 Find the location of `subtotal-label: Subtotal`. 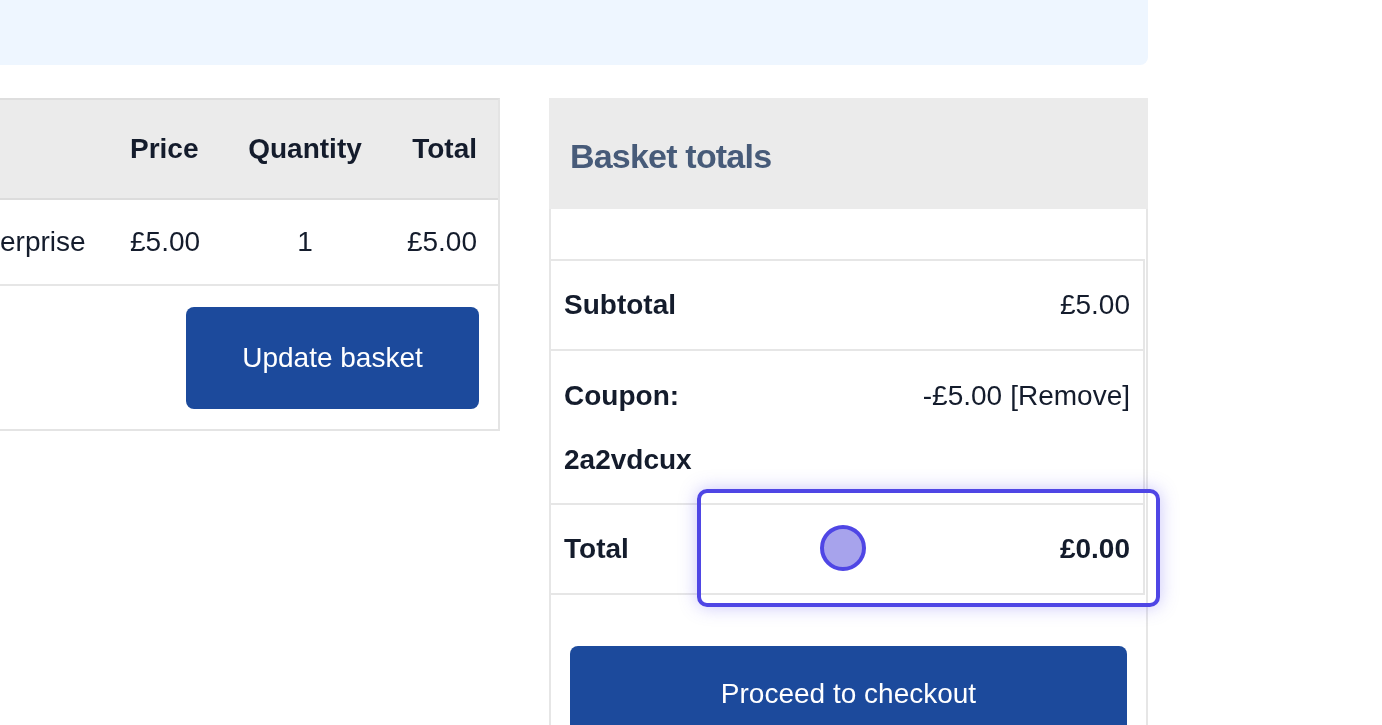

subtotal-label: Subtotal is located at coordinates (620, 305).